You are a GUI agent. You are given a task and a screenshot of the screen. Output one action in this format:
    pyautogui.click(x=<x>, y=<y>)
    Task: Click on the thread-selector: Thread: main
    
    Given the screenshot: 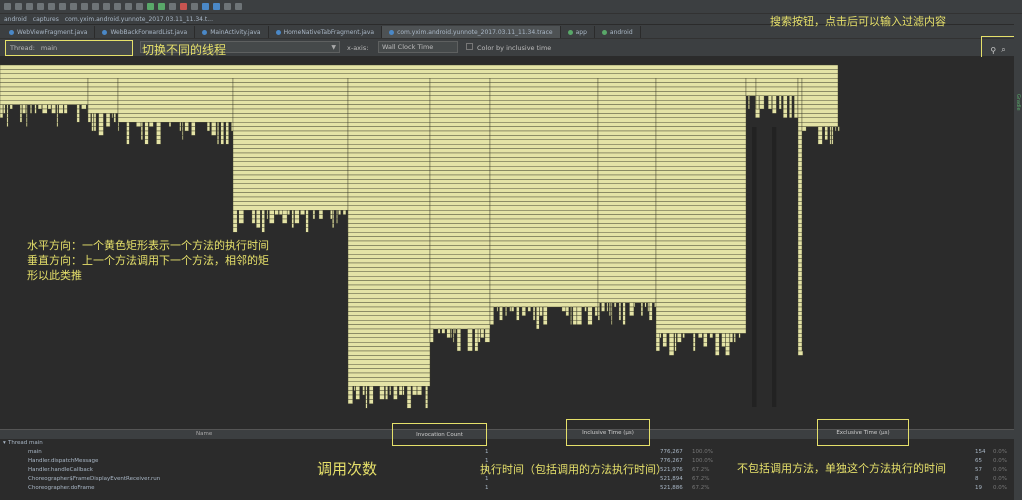 What is the action you would take?
    pyautogui.click(x=69, y=48)
    